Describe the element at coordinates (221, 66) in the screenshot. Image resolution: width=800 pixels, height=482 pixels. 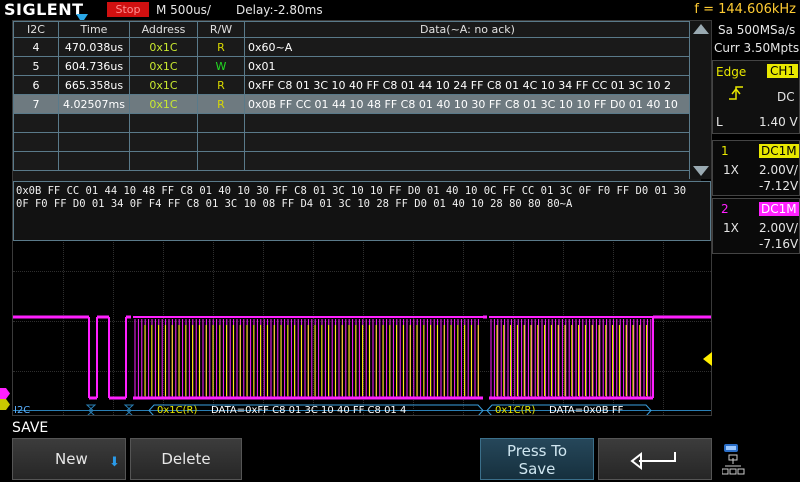
I see `row-rw: W` at that location.